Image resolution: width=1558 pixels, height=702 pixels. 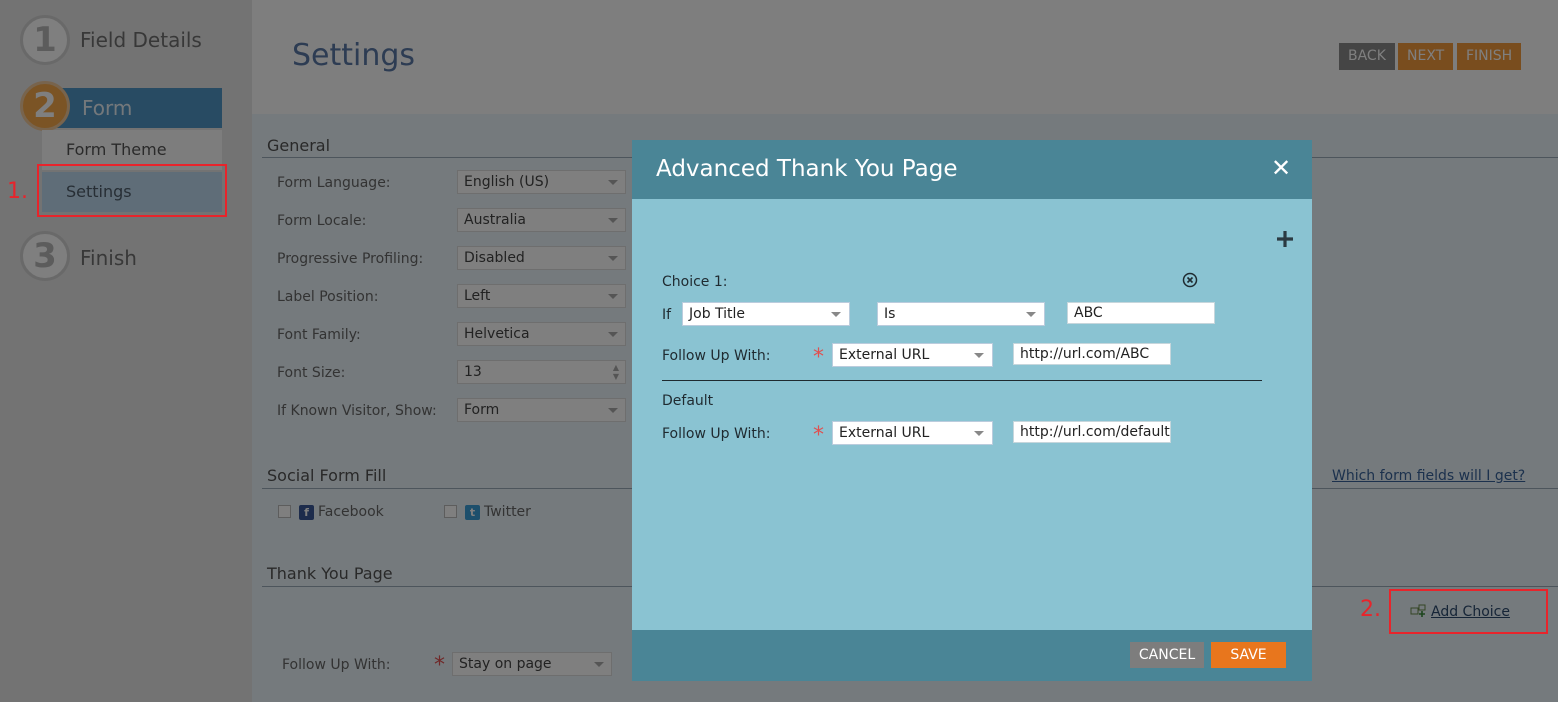 What do you see at coordinates (1092, 432) in the screenshot?
I see `default-url-input: http://url.com/default` at bounding box center [1092, 432].